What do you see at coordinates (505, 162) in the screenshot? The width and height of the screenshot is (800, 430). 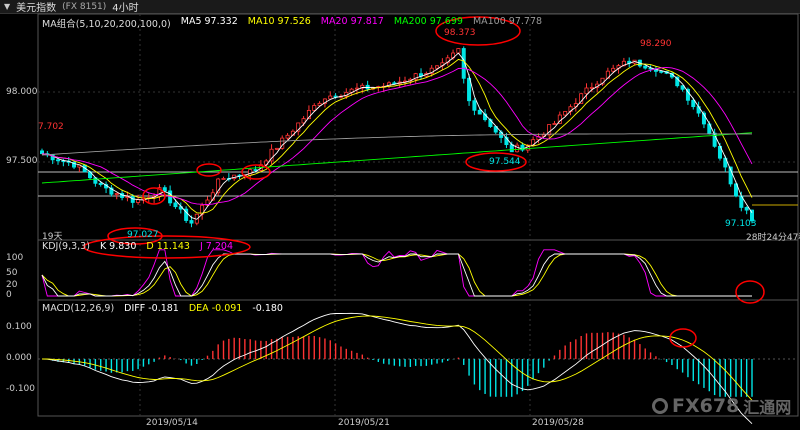 I see `mid-low-price-label: 97.544` at bounding box center [505, 162].